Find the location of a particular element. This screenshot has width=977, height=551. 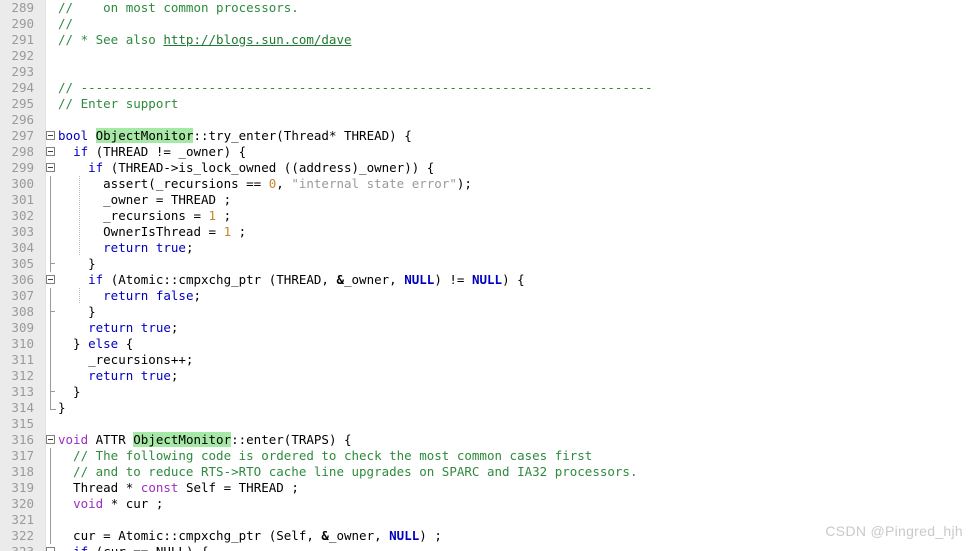

code-line: 305 } is located at coordinates (488, 264).